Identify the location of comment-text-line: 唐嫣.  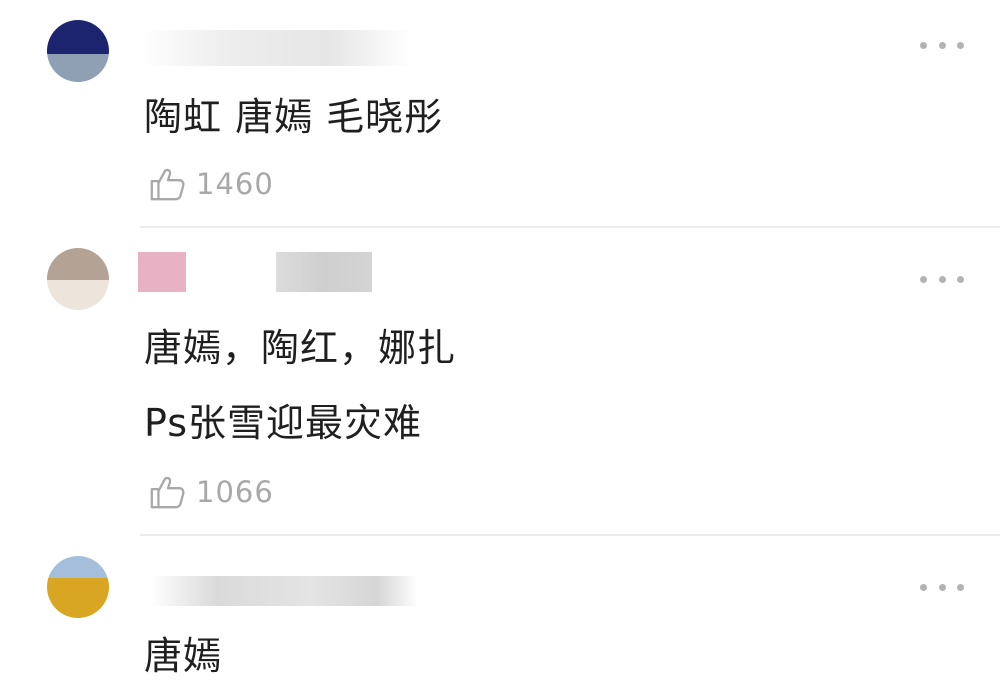
(183, 656).